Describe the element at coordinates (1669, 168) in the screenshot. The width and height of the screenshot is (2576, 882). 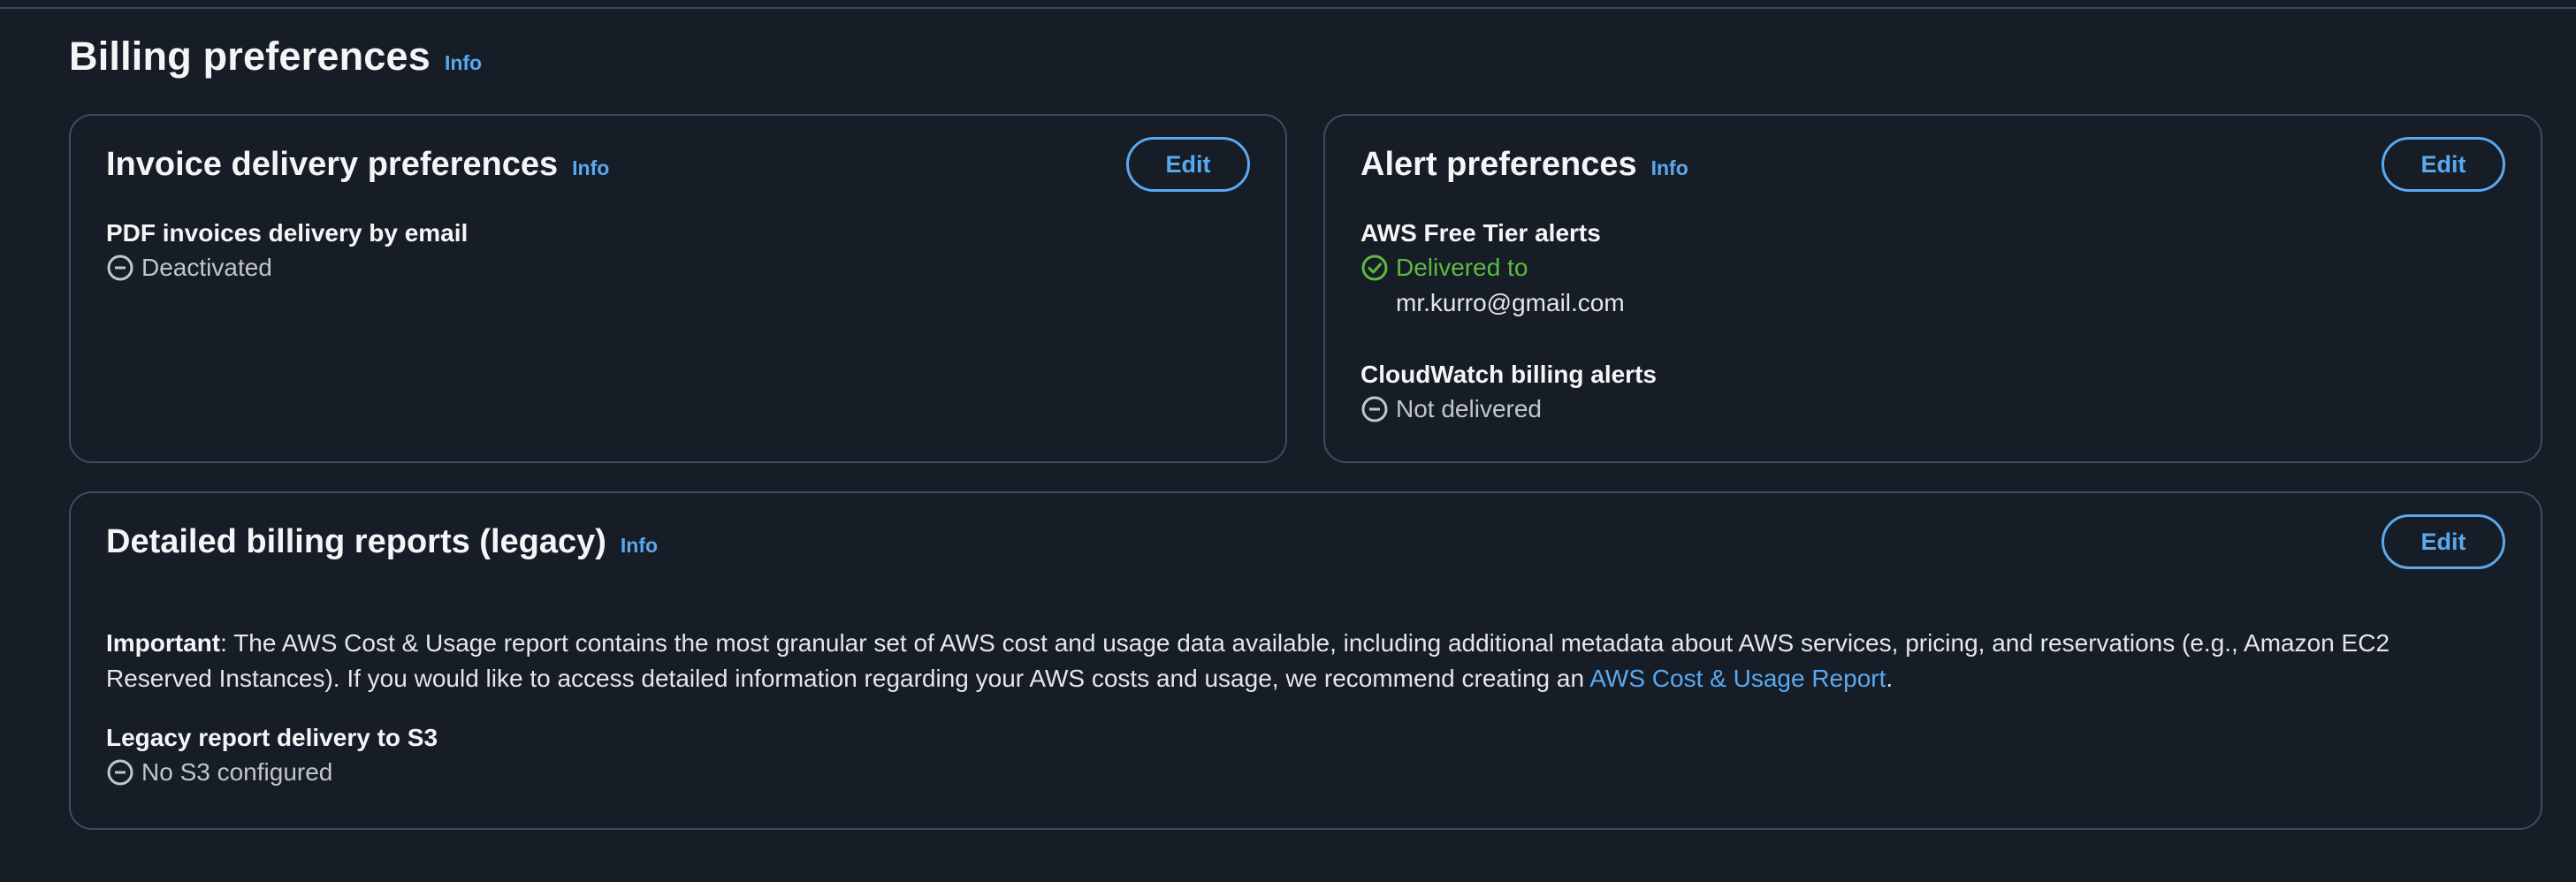
I see `alert-info-link: Info` at that location.